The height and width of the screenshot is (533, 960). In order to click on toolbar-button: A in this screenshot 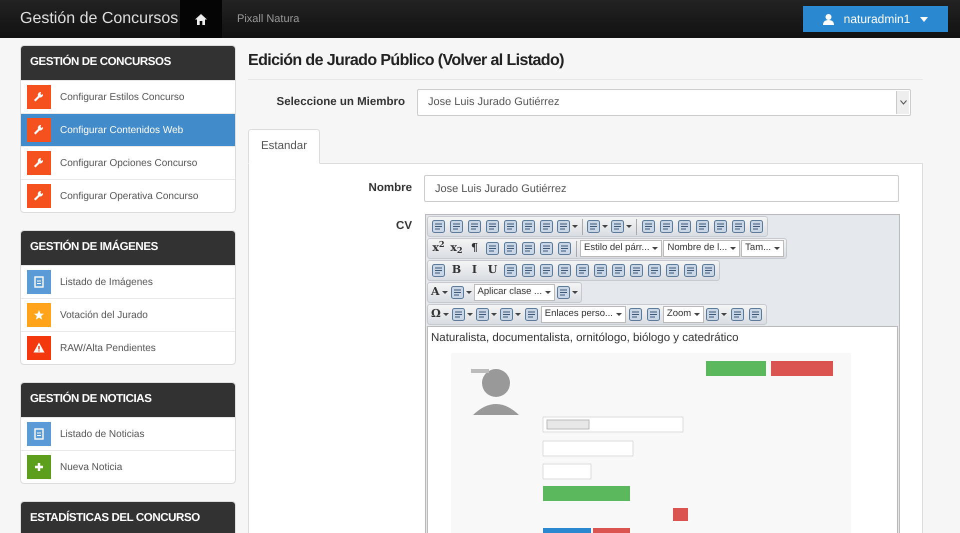, I will do `click(439, 292)`.